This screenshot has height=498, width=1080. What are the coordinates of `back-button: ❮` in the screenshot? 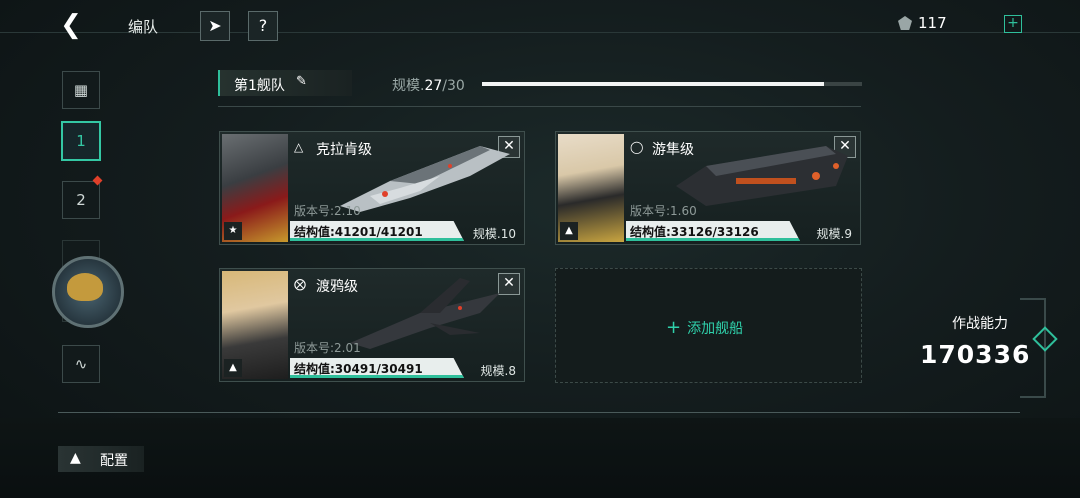 It's located at (71, 25).